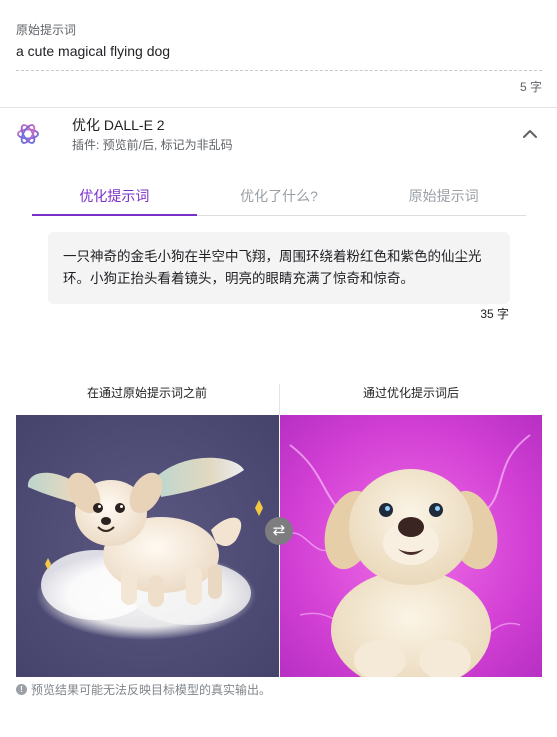 The height and width of the screenshot is (737, 557). Describe the element at coordinates (530, 87) in the screenshot. I see `original-prompt-count: 5 字` at that location.